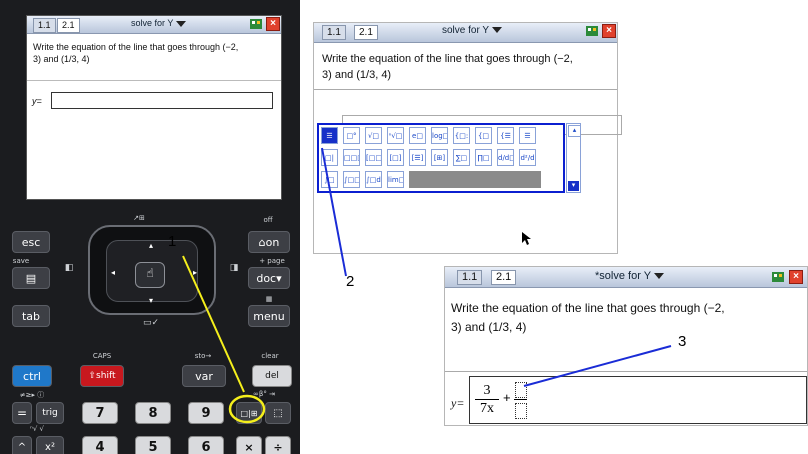 The image size is (808, 454). What do you see at coordinates (682, 341) in the screenshot?
I see `callout-3-label: 3` at bounding box center [682, 341].